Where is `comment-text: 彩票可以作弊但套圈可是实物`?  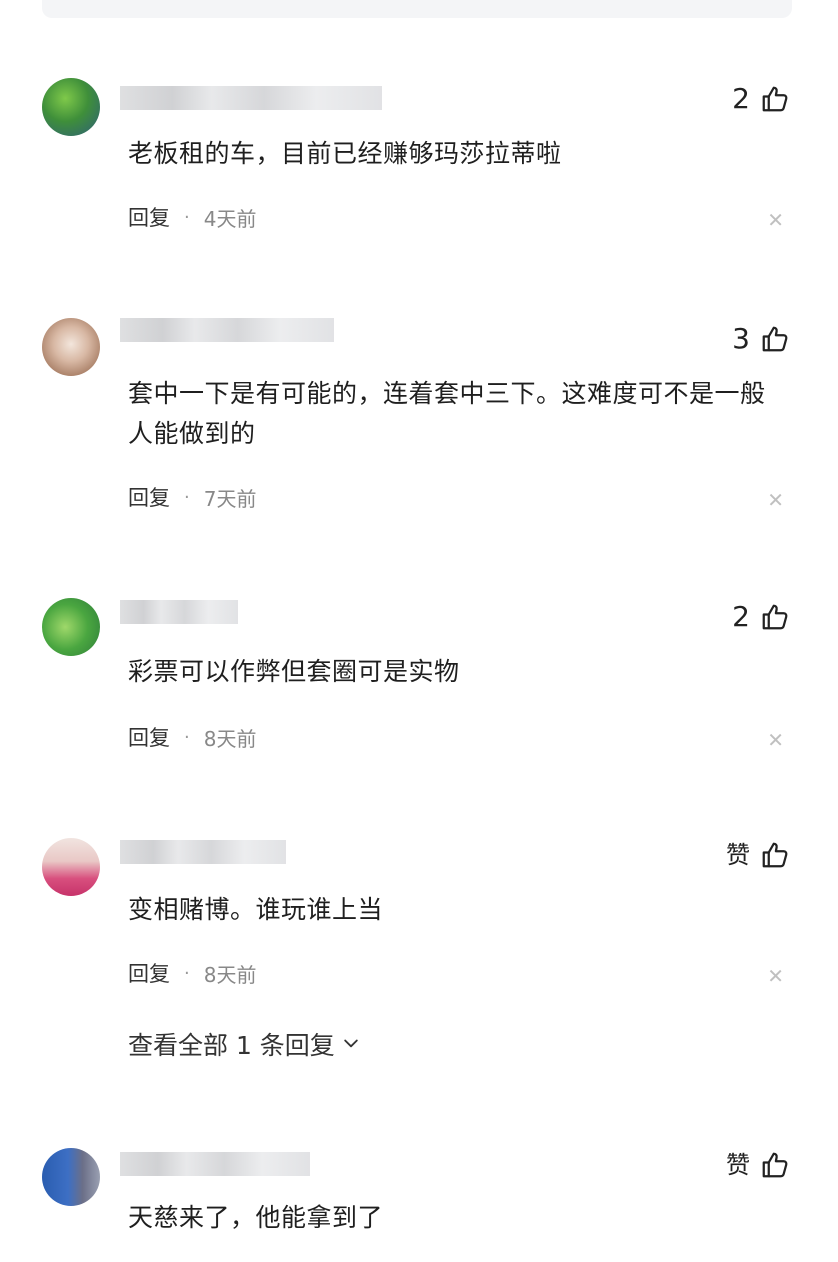
comment-text: 彩票可以作弊但套圈可是实物 is located at coordinates (294, 671).